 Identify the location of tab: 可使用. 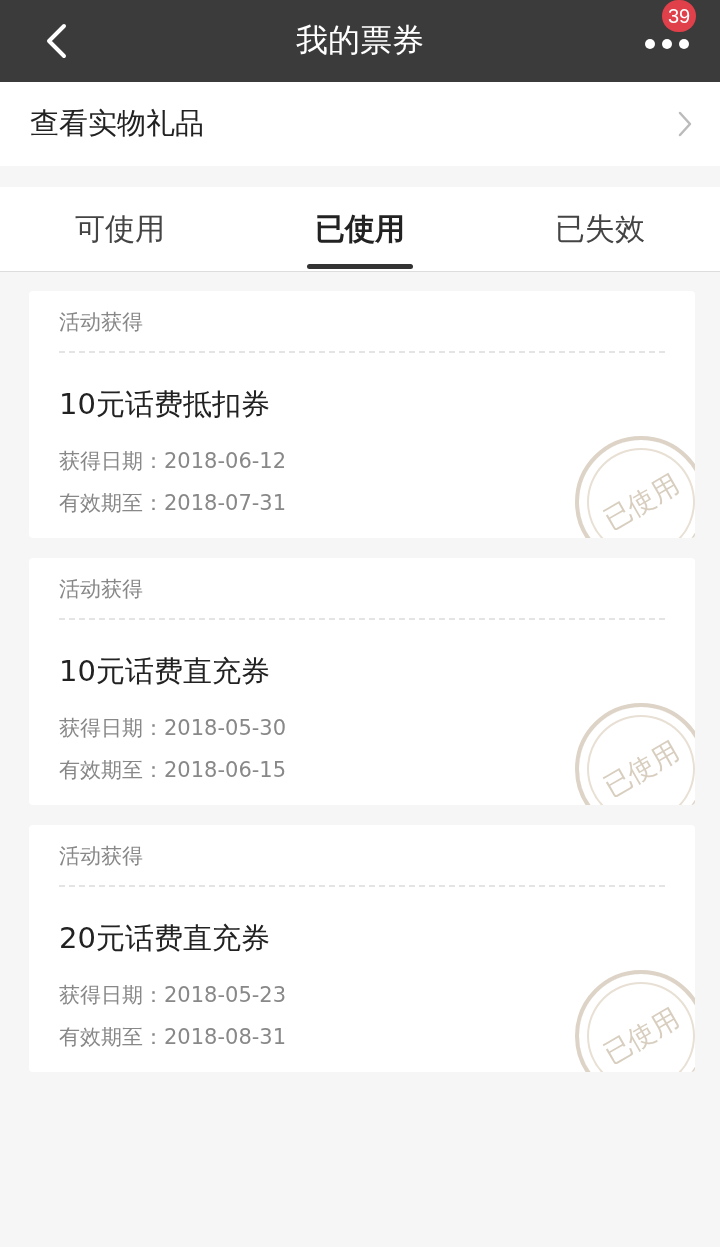
(120, 229).